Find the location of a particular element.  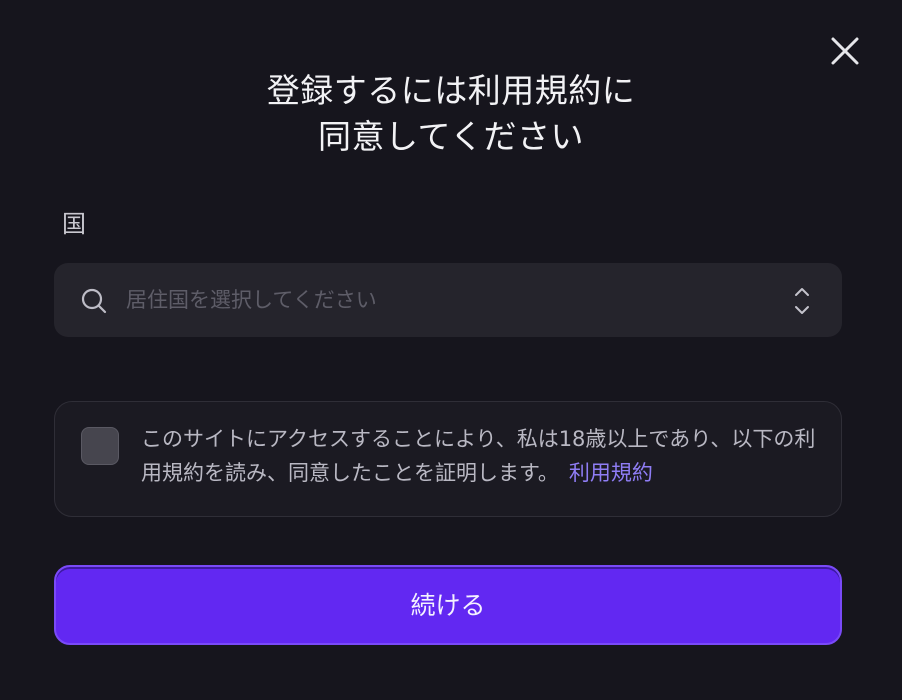

country-label: 国 is located at coordinates (74, 224).